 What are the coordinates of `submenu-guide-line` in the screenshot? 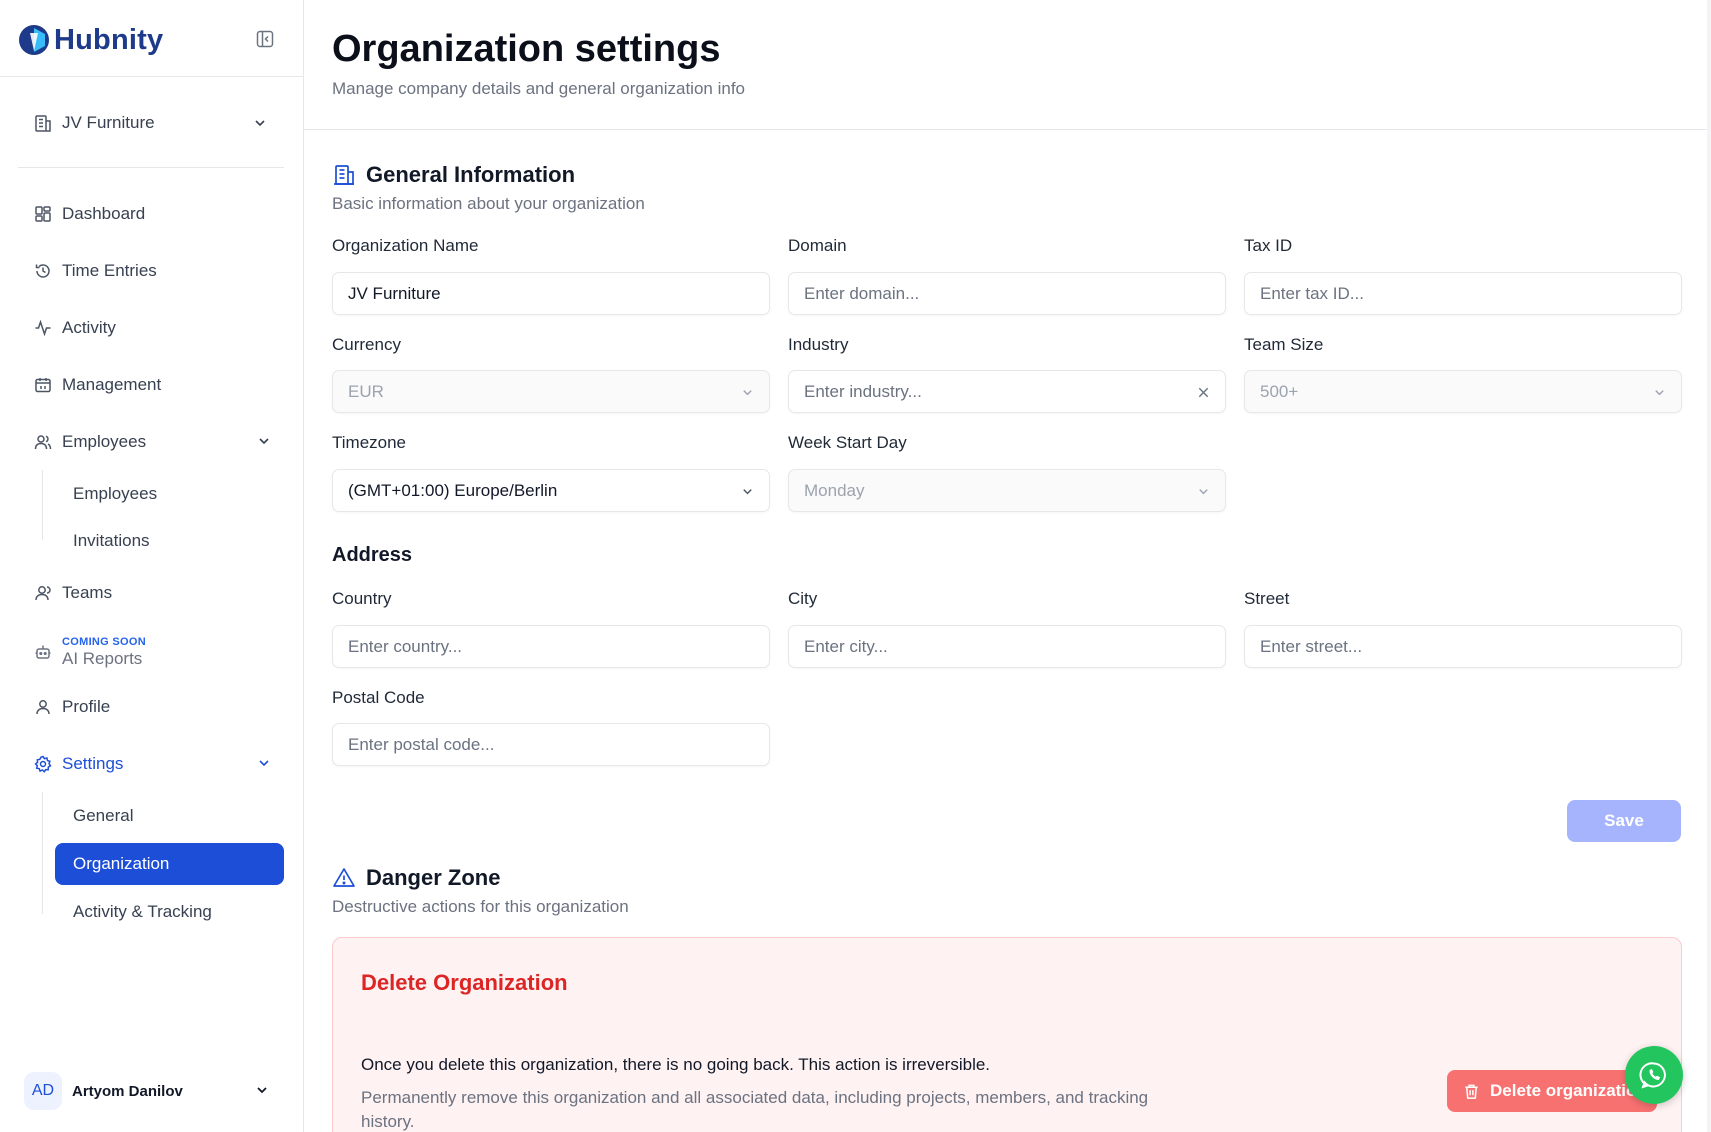 It's located at (42, 505).